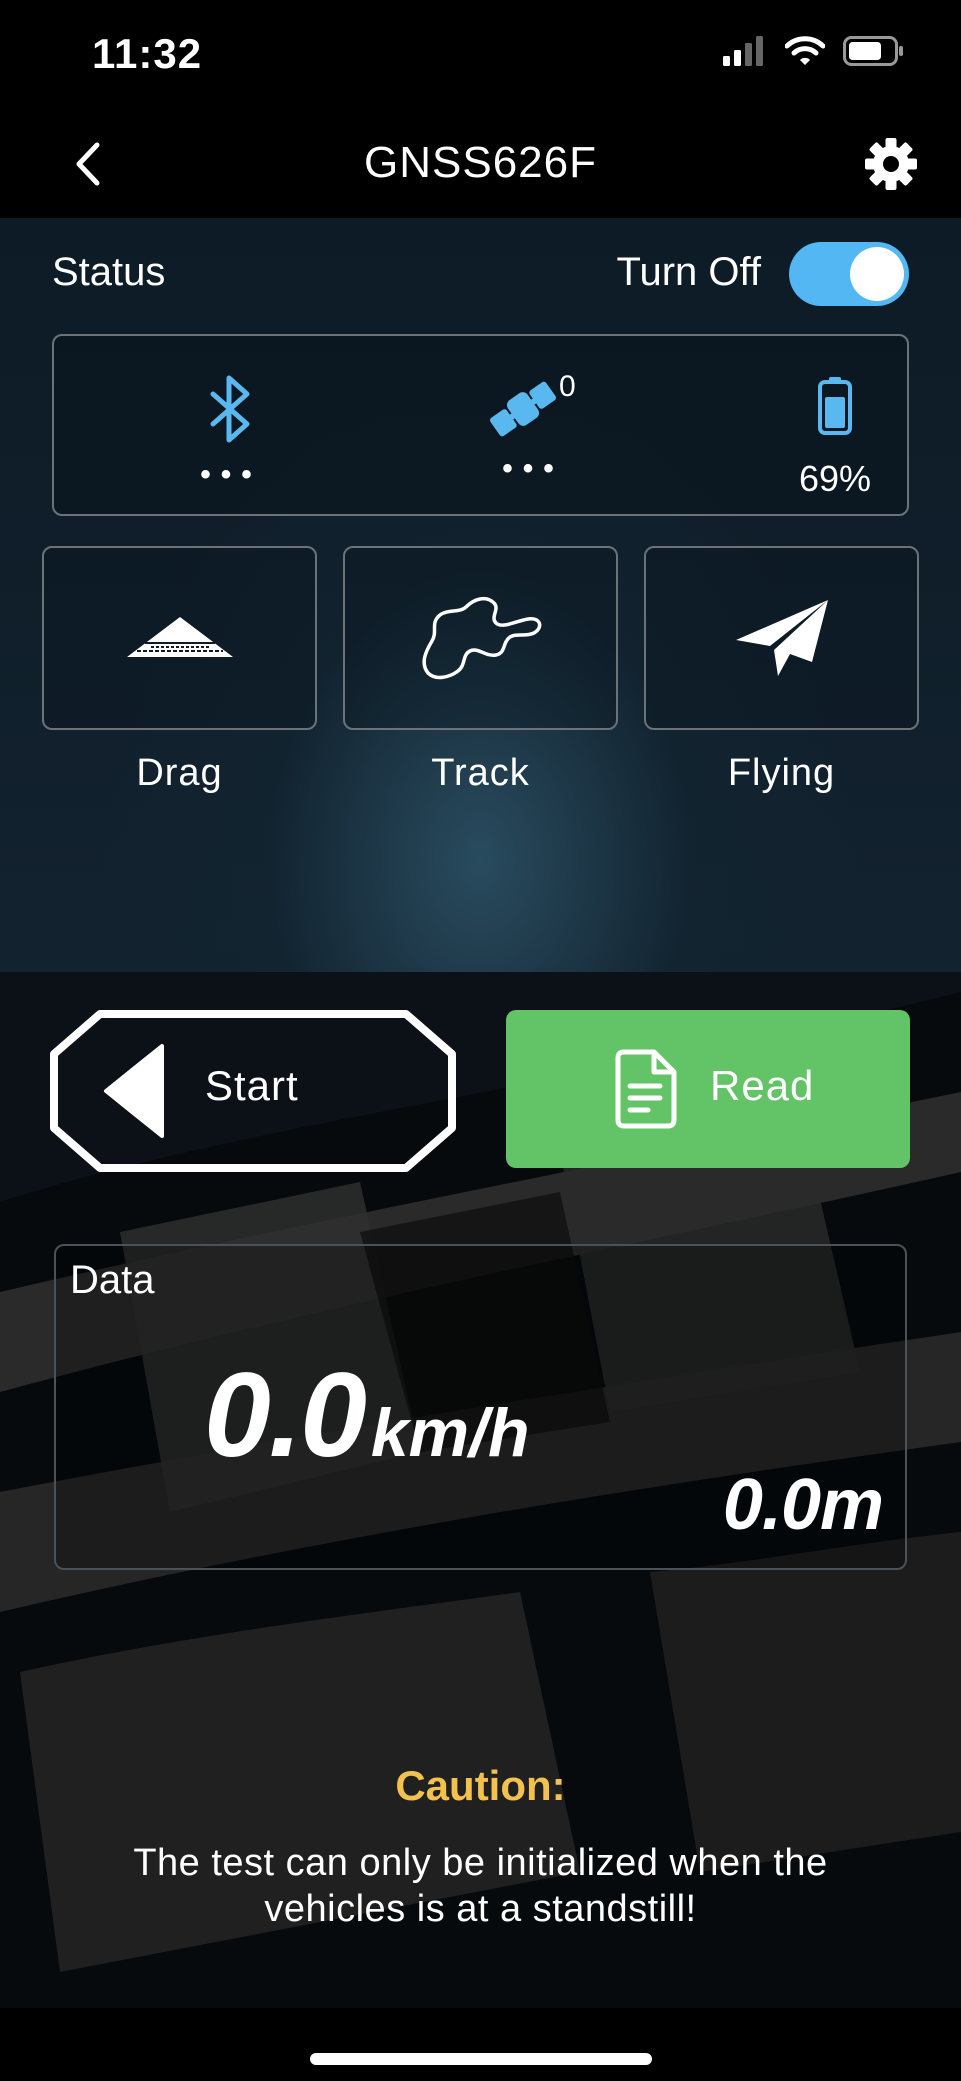 Image resolution: width=961 pixels, height=2081 pixels. I want to click on toggle-knob, so click(877, 274).